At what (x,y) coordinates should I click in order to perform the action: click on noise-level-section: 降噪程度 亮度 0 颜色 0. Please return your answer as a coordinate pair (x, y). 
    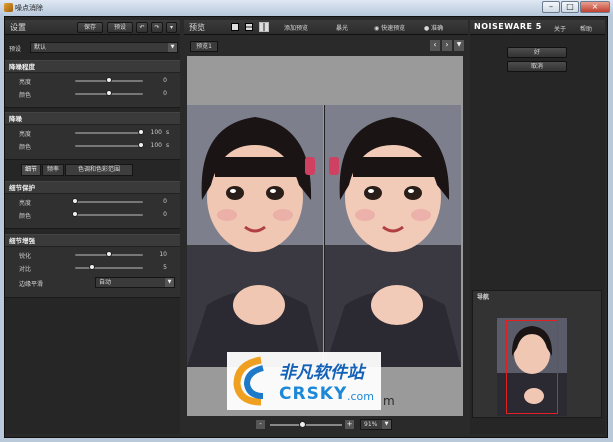
    Looking at the image, I should click on (92, 84).